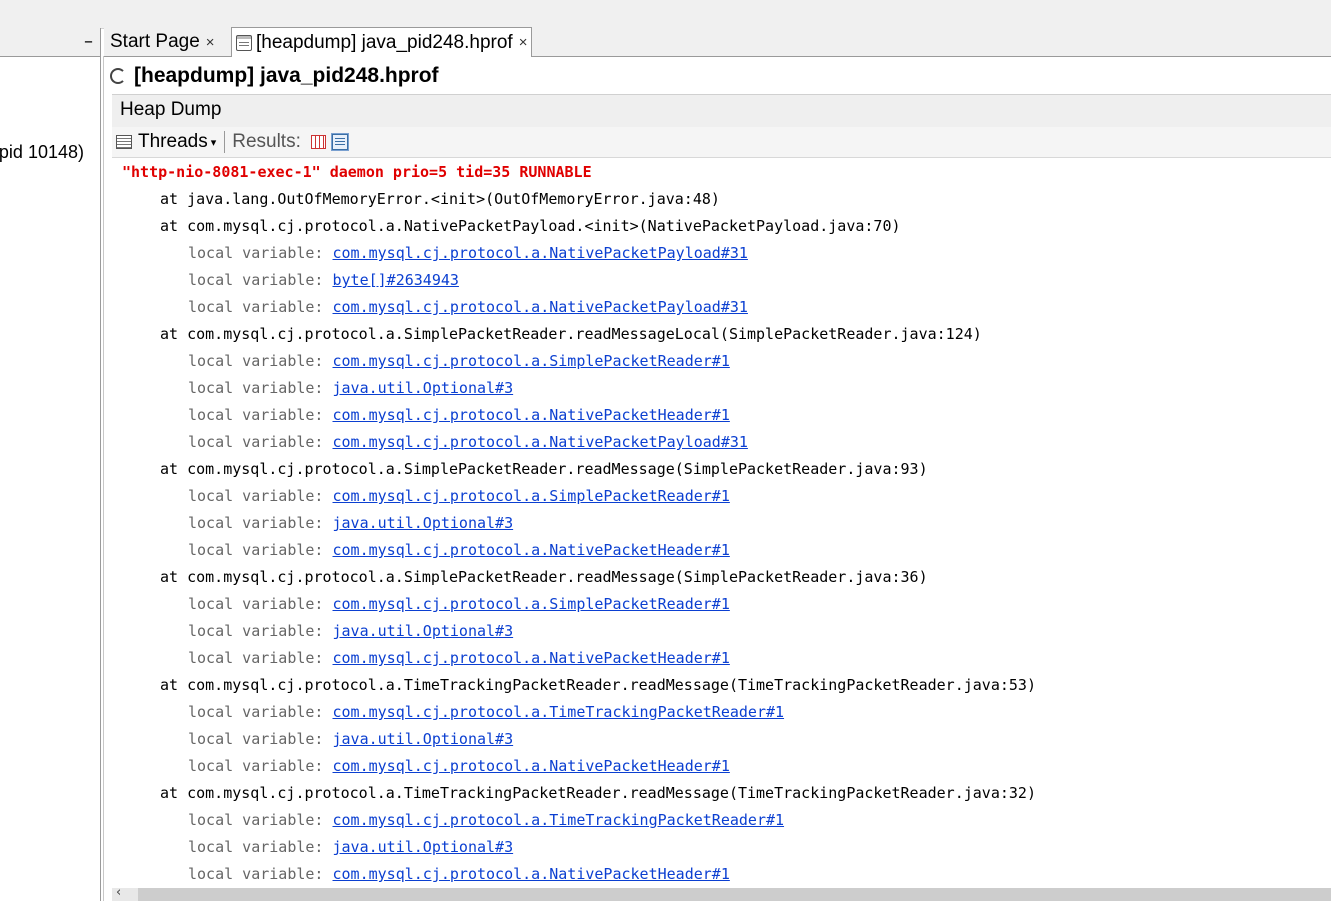 This screenshot has height=901, width=1331. I want to click on threads-dropdown: Threads ▾, so click(166, 142).